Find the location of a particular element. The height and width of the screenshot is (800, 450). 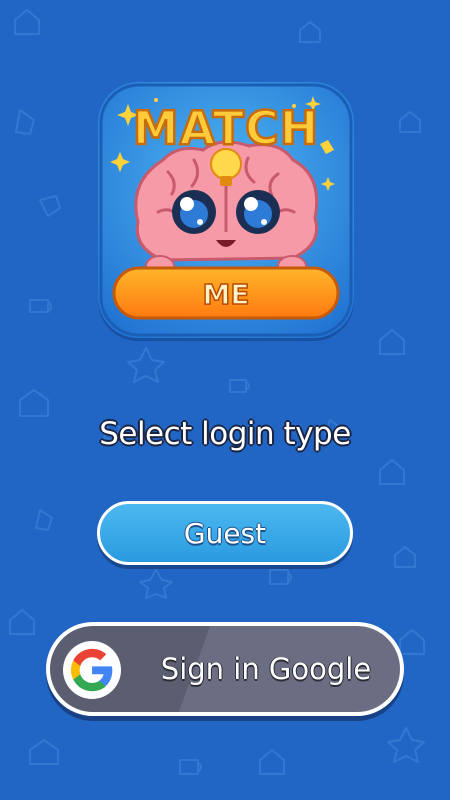

guest-button-label: Guest is located at coordinates (225, 533).